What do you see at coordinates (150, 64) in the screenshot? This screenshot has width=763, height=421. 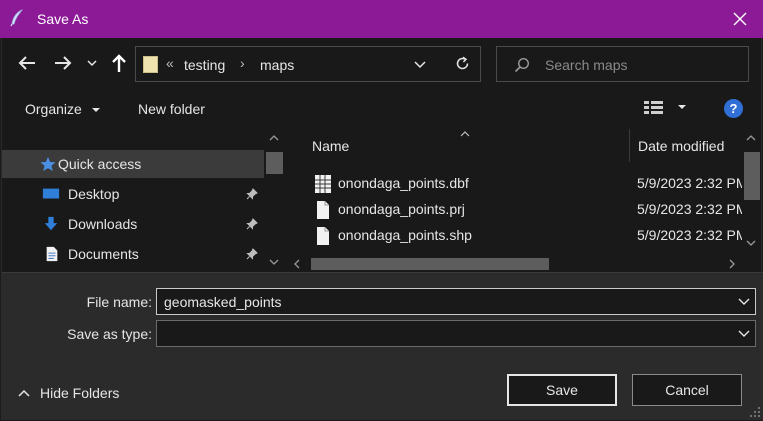 I see `folder-icon` at bounding box center [150, 64].